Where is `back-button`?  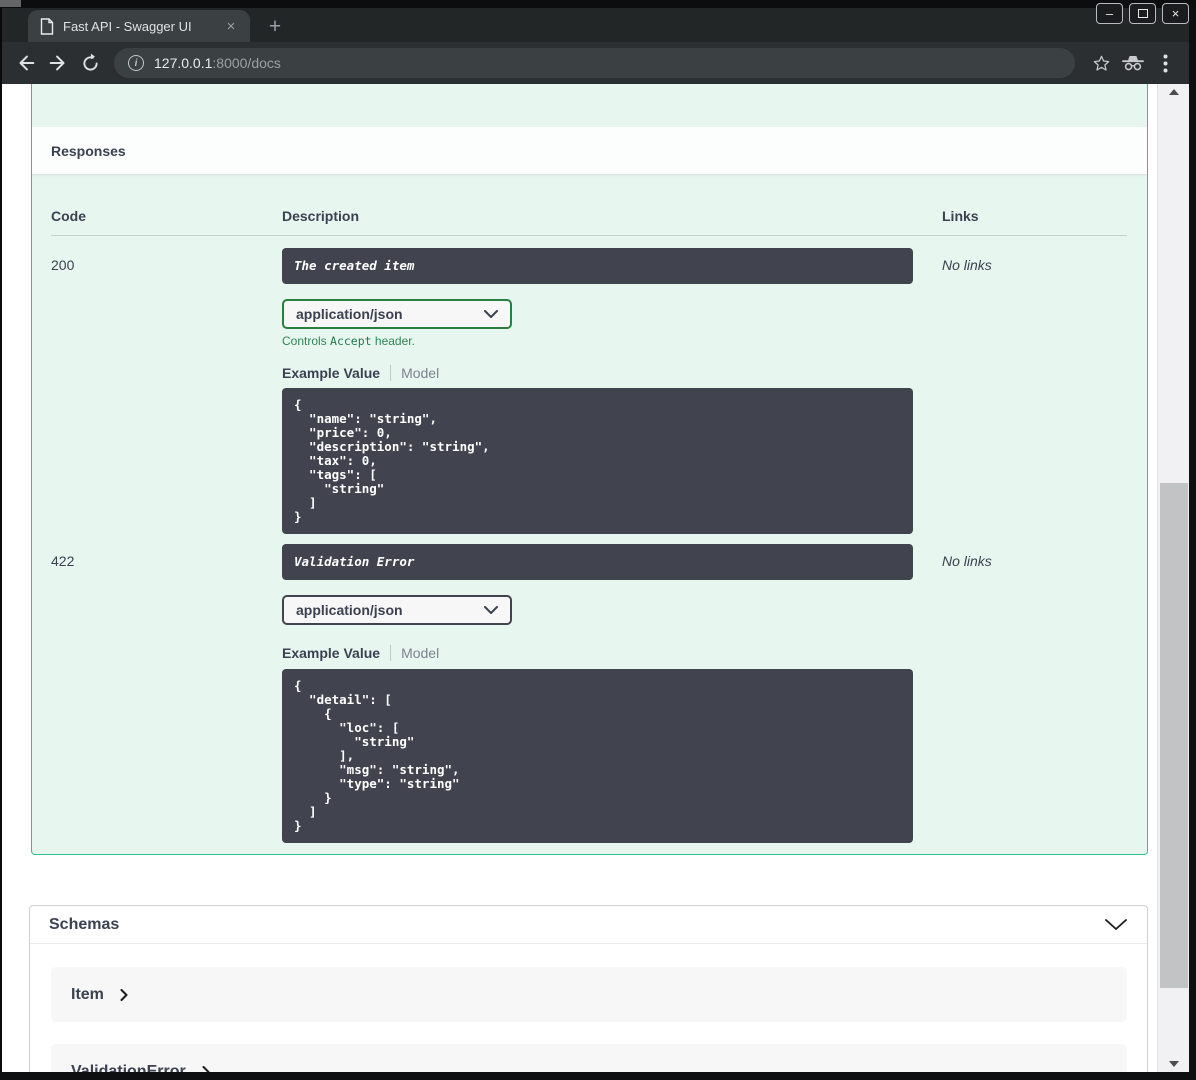 back-button is located at coordinates (26, 63).